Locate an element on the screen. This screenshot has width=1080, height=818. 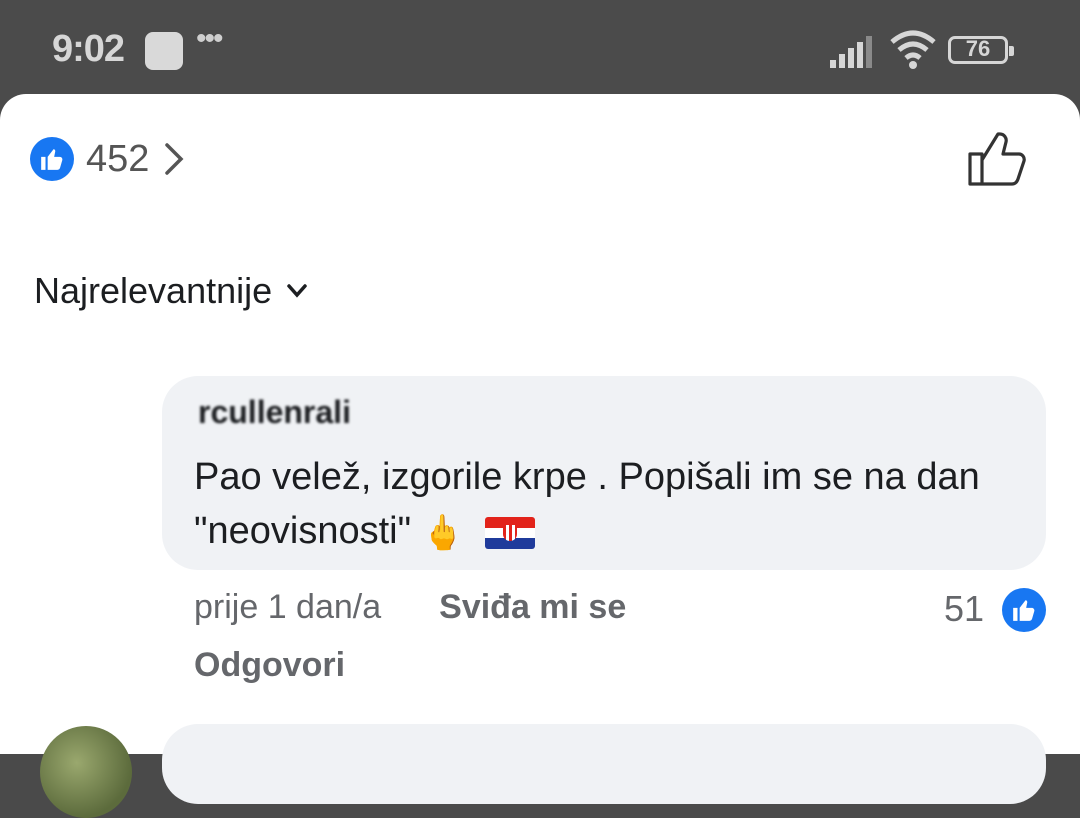
reaction-count: 452 is located at coordinates (118, 158).